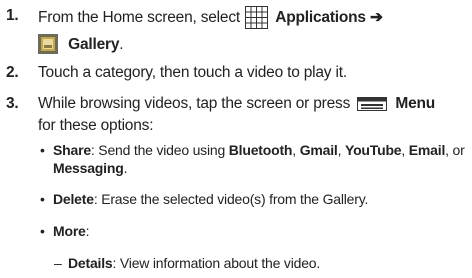 The image size is (472, 278). I want to click on option-text: More:, so click(262, 231).